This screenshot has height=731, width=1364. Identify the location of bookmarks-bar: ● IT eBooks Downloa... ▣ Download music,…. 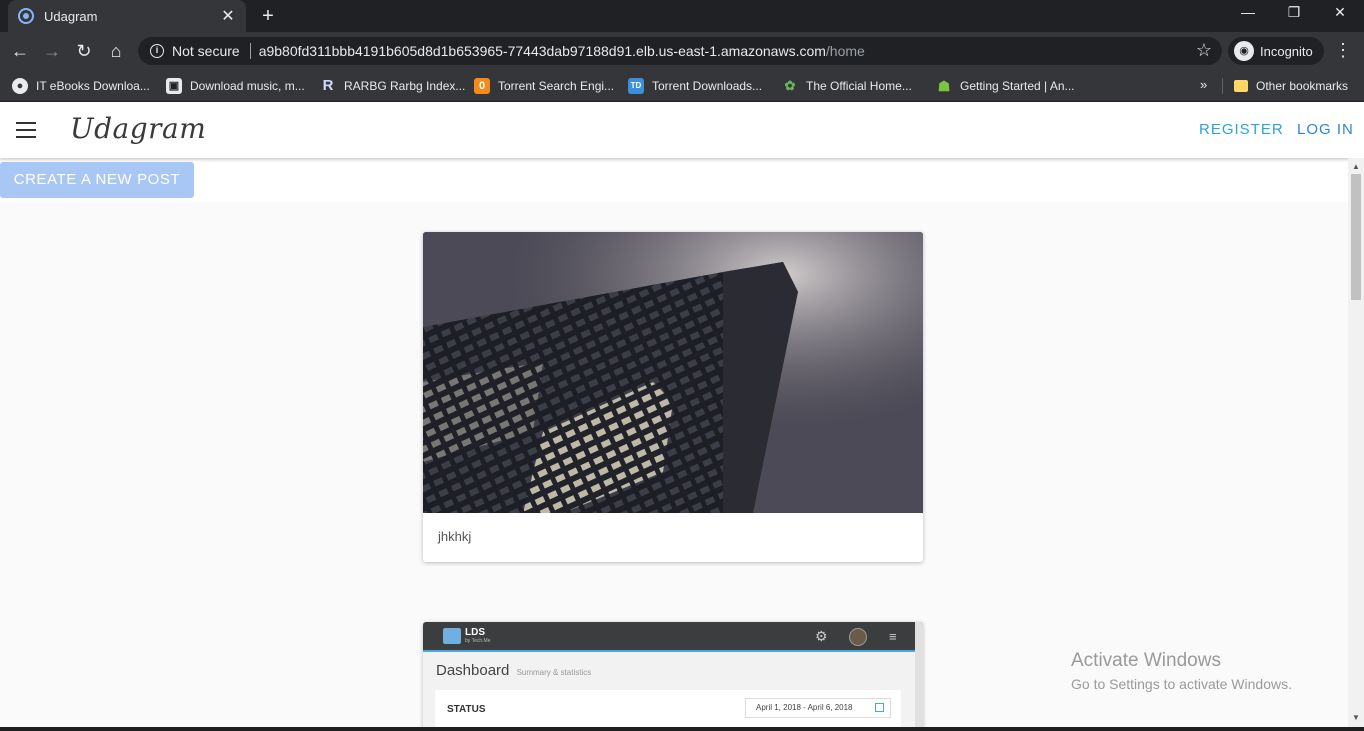
(682, 86).